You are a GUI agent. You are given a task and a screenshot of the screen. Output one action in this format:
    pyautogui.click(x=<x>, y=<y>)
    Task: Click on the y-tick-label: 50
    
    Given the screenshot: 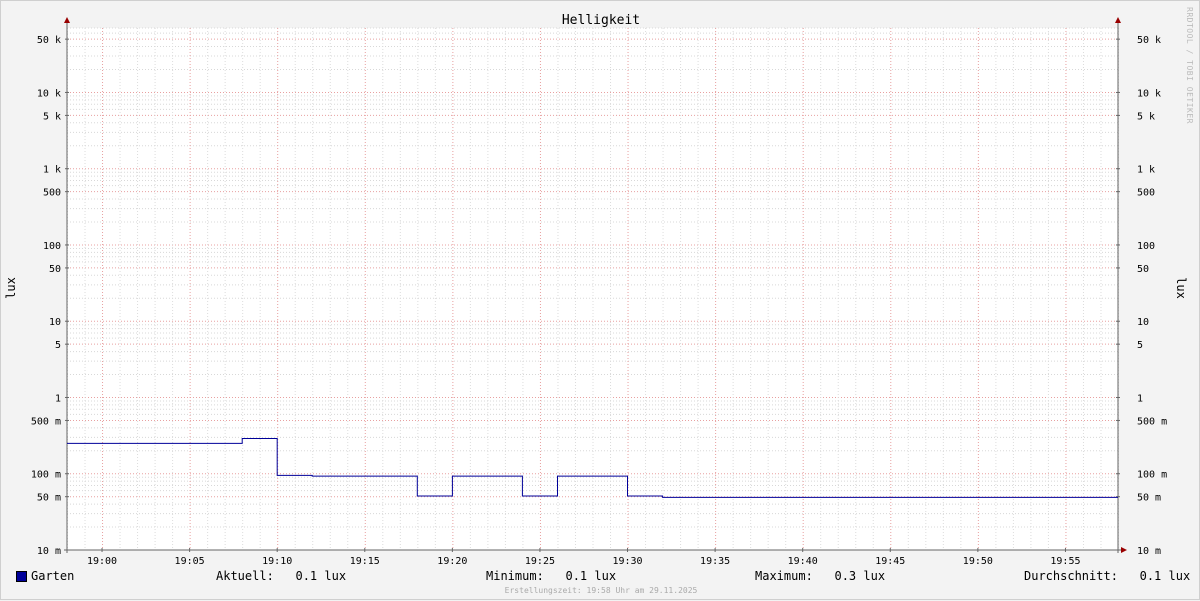 What is the action you would take?
    pyautogui.click(x=55, y=269)
    